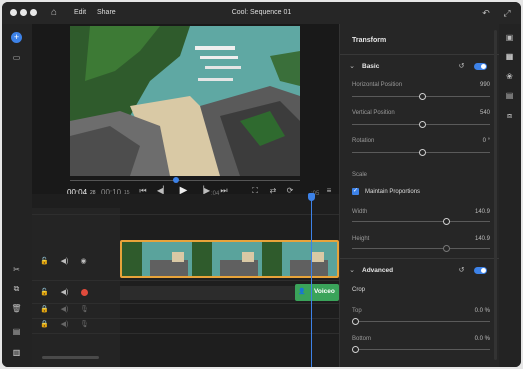 This screenshot has width=523, height=369. Describe the element at coordinates (393, 192) in the screenshot. I see `maintain-proportions-label: Maintain Proportions` at that location.